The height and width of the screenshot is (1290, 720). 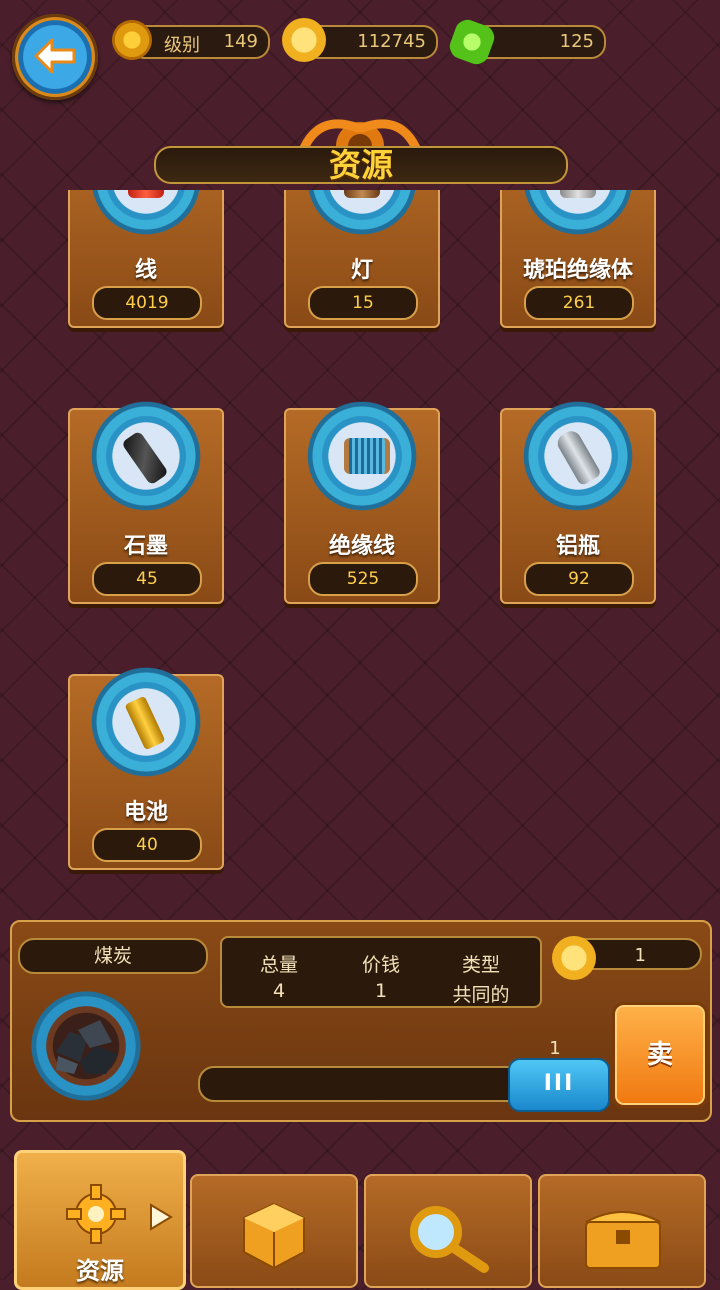 I want to click on level-label: 级别, so click(x=182, y=45).